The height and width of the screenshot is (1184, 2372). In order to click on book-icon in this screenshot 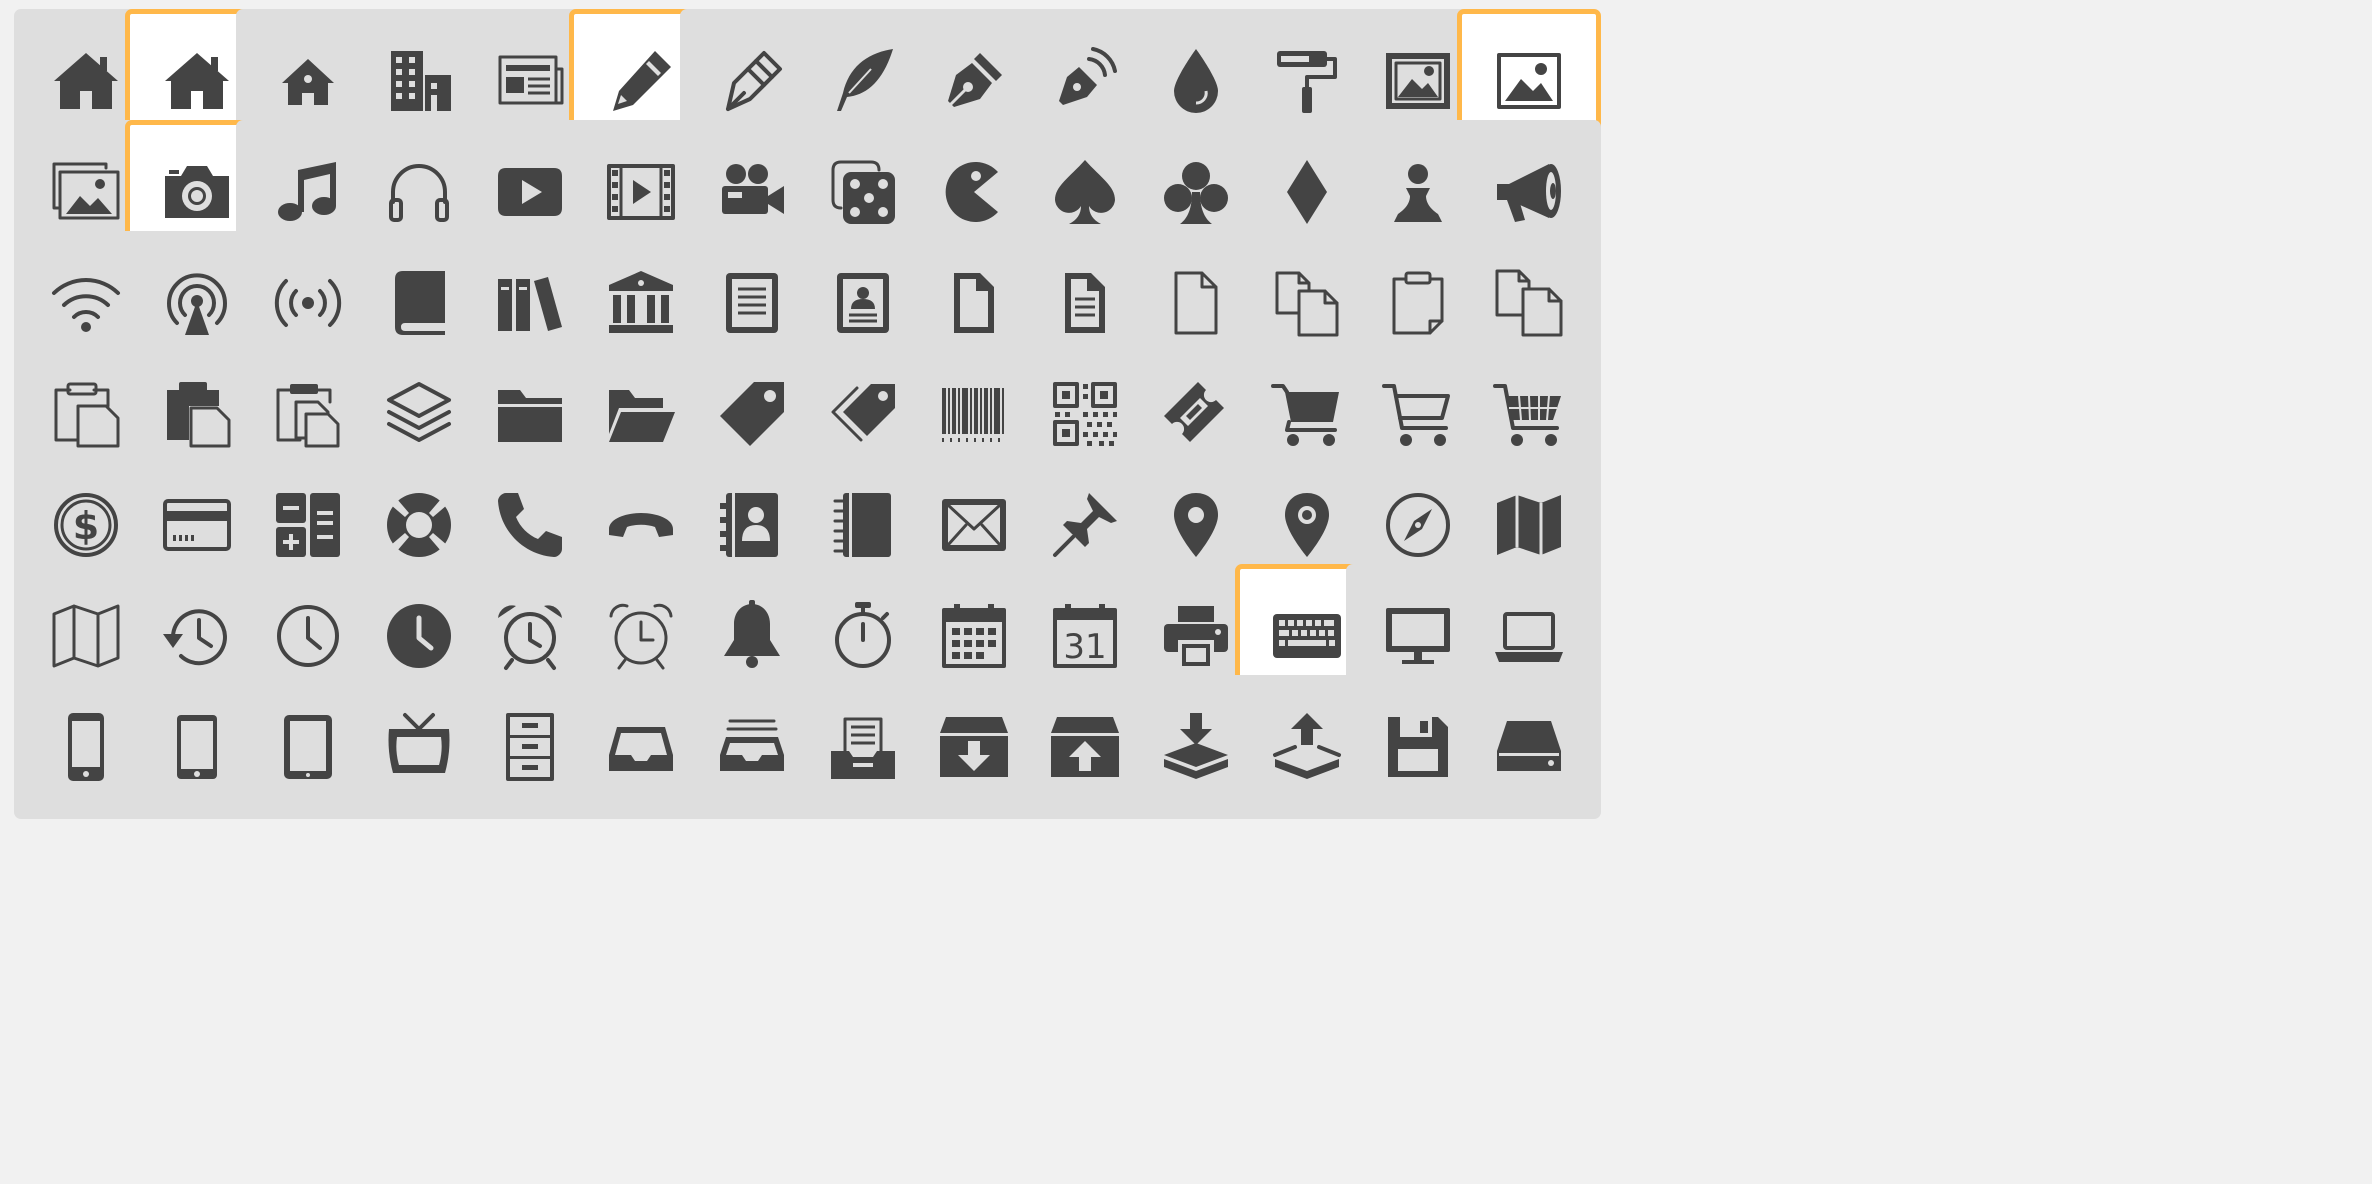, I will do `click(420, 303)`.